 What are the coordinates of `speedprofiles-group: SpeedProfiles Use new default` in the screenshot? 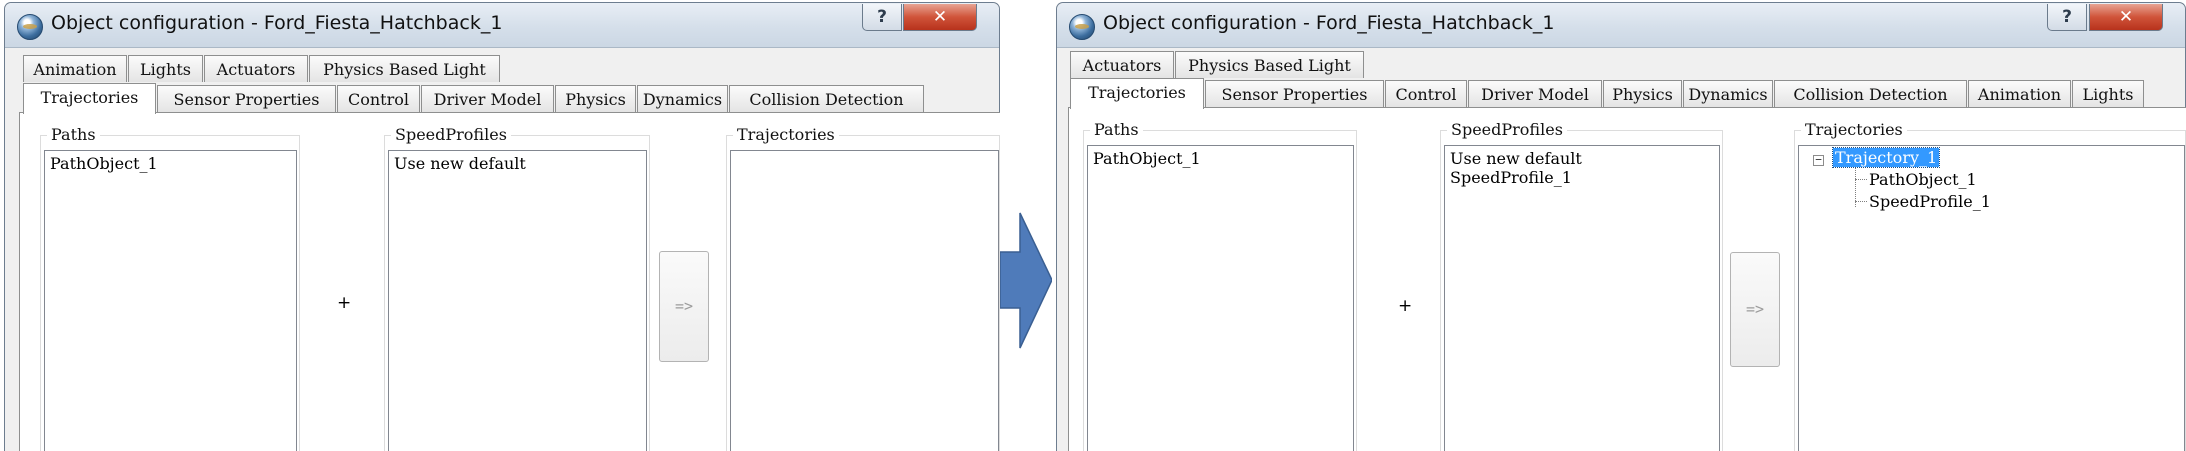 It's located at (517, 288).